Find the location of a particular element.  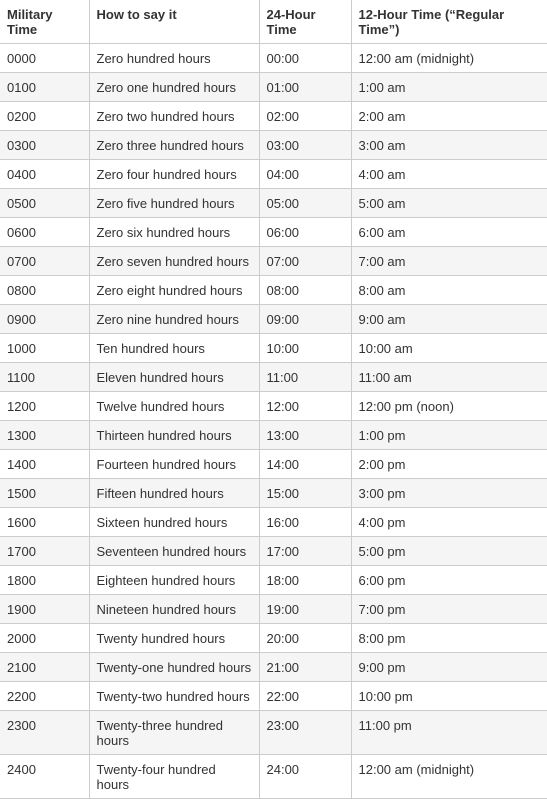

table-row: 2000 Twenty hundred hours 20:00 8:00 pm is located at coordinates (273, 638).